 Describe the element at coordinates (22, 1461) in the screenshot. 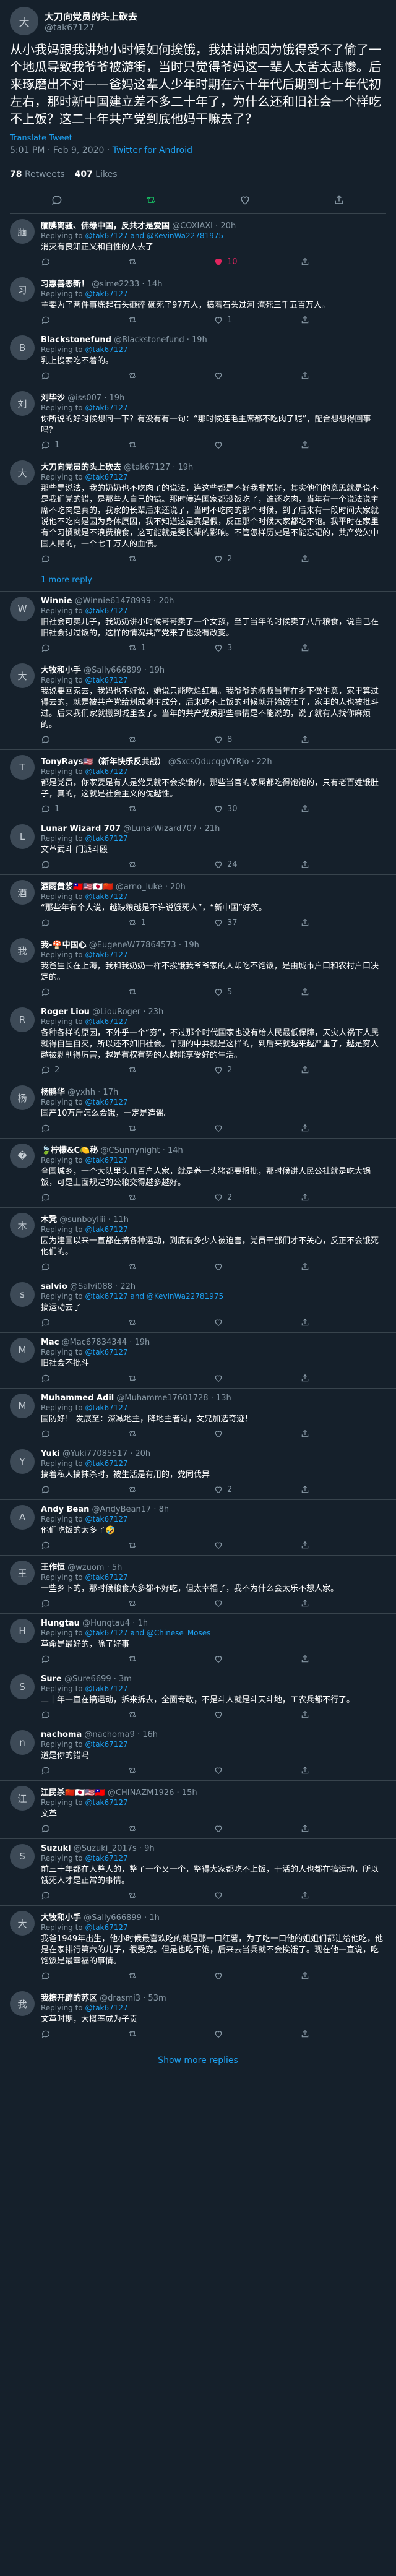

I see `avatar: Y` at that location.